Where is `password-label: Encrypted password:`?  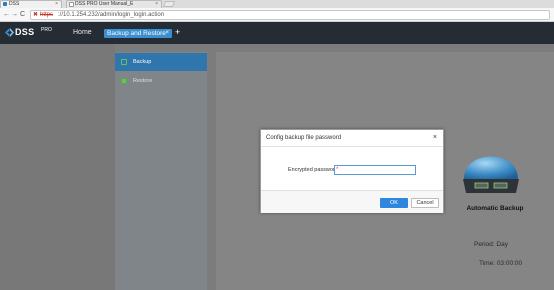 password-label: Encrypted password: is located at coordinates (314, 170).